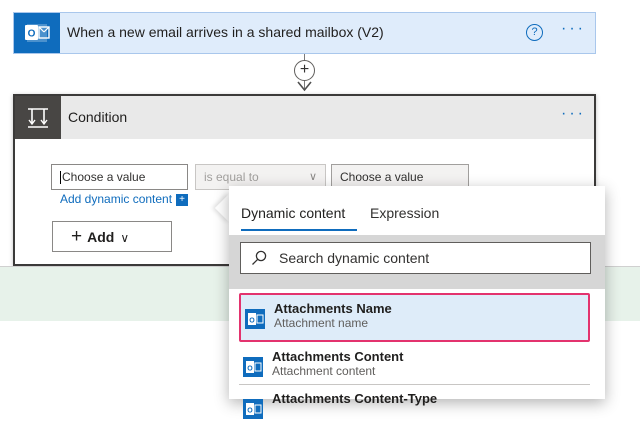 The image size is (640, 433). I want to click on search-placeholder: Search dynamic content, so click(354, 258).